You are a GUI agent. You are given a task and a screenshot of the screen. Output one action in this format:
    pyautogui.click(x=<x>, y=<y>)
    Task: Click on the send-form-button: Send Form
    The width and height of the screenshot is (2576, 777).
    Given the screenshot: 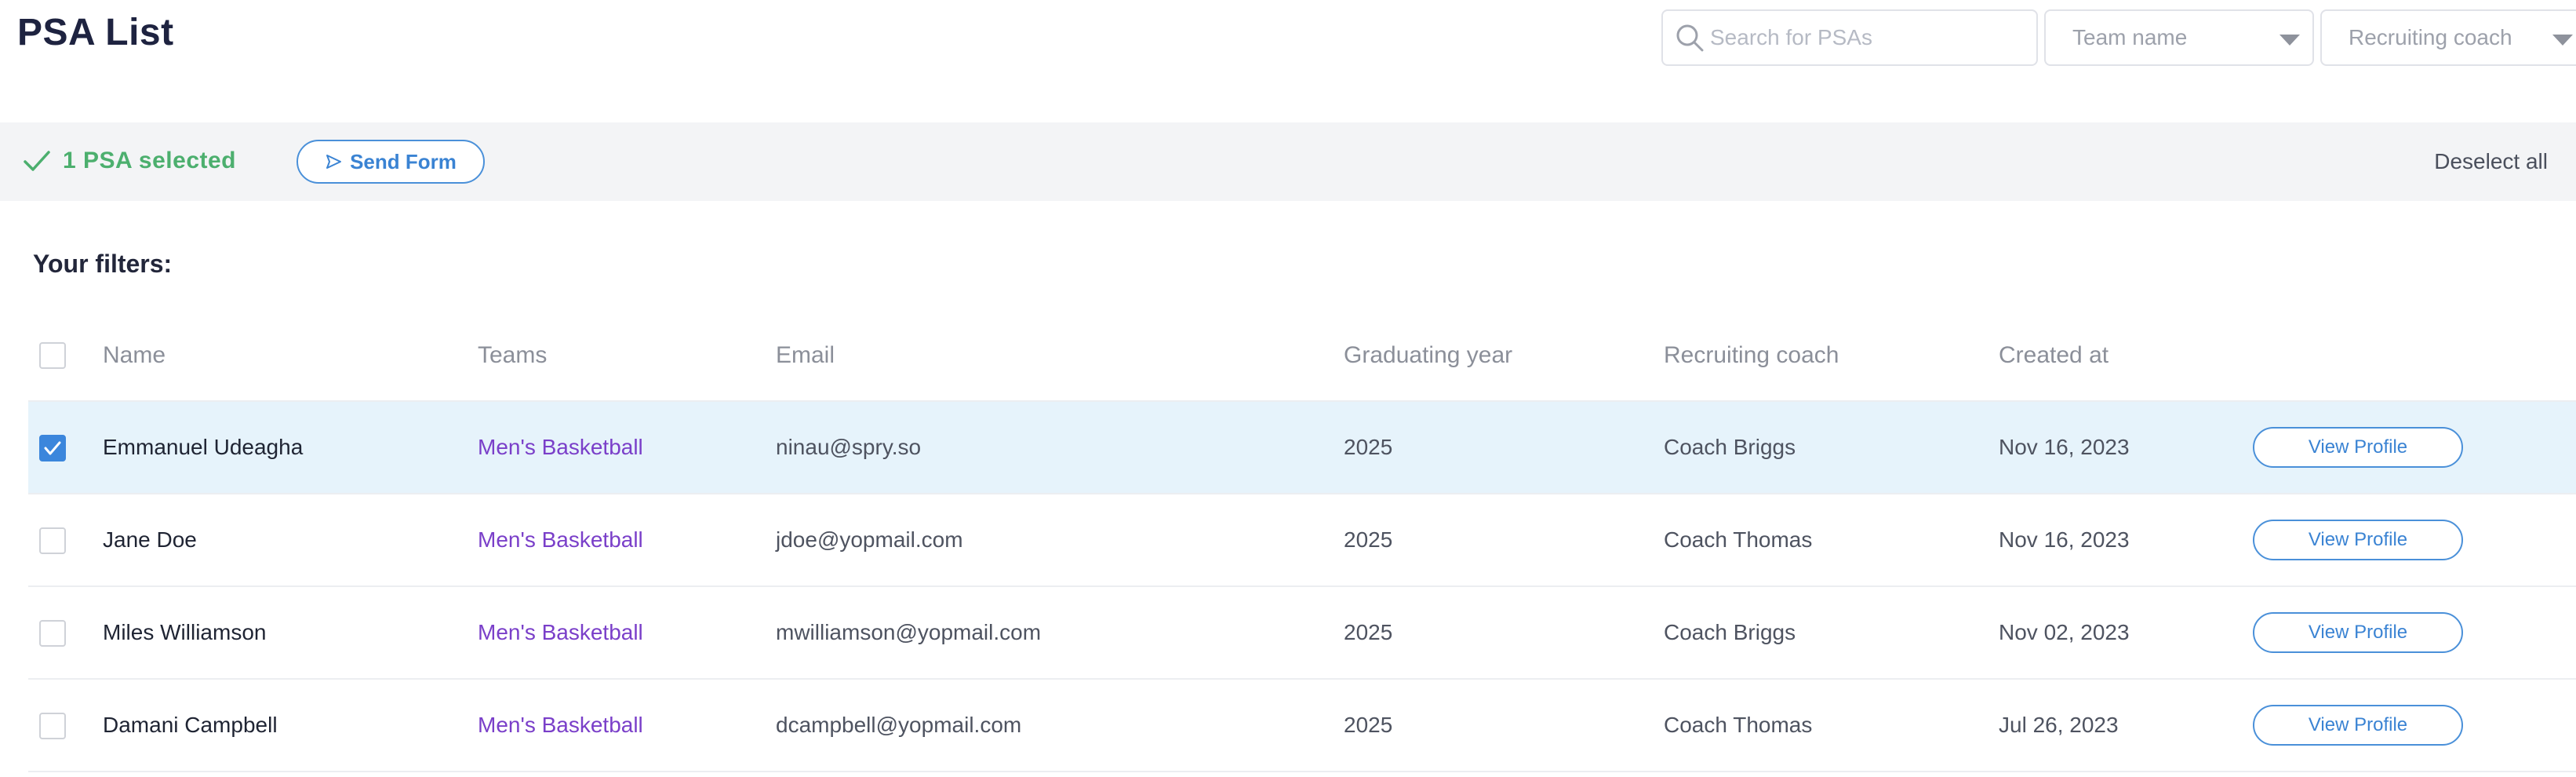 What is the action you would take?
    pyautogui.click(x=391, y=162)
    